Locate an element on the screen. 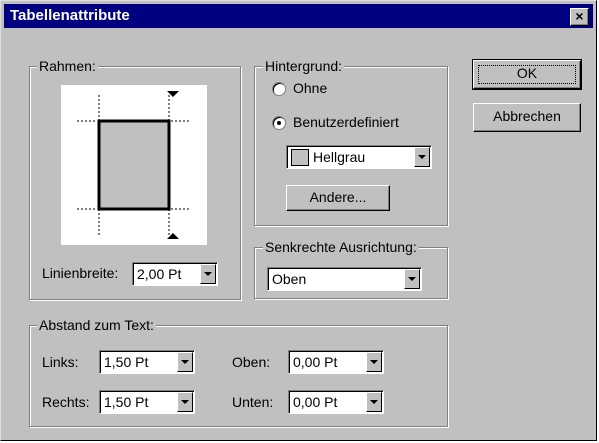 Image resolution: width=599 pixels, height=443 pixels. ausrichtung-legend: Senkrechte Ausrichtung: is located at coordinates (341, 247).